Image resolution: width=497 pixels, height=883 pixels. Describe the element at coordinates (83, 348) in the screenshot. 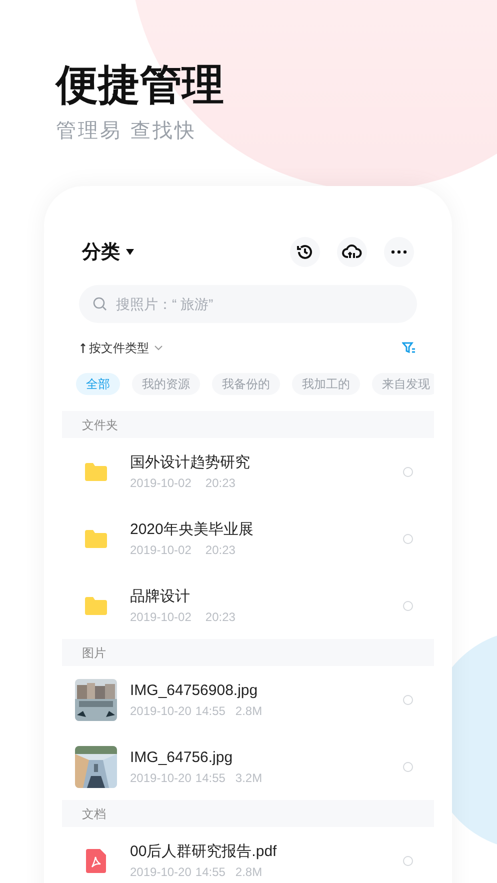

I see `arrow-up-icon` at that location.